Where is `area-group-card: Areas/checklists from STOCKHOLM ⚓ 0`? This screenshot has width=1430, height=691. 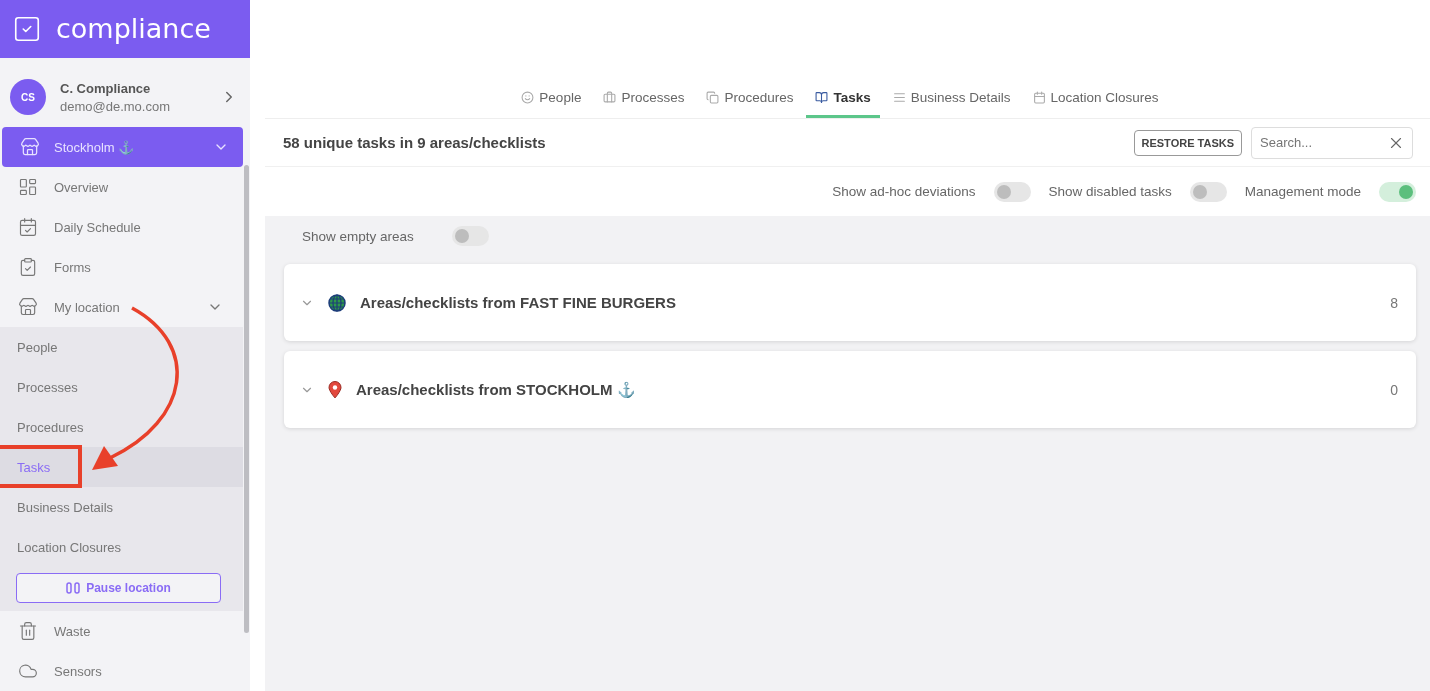
area-group-card: Areas/checklists from STOCKHOLM ⚓ 0 is located at coordinates (850, 389).